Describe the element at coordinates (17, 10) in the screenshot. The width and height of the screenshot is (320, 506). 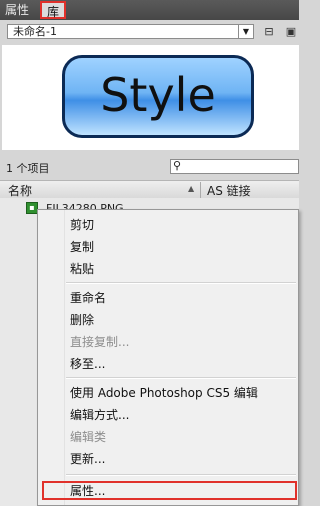
I see `tab-properties: 属性` at that location.